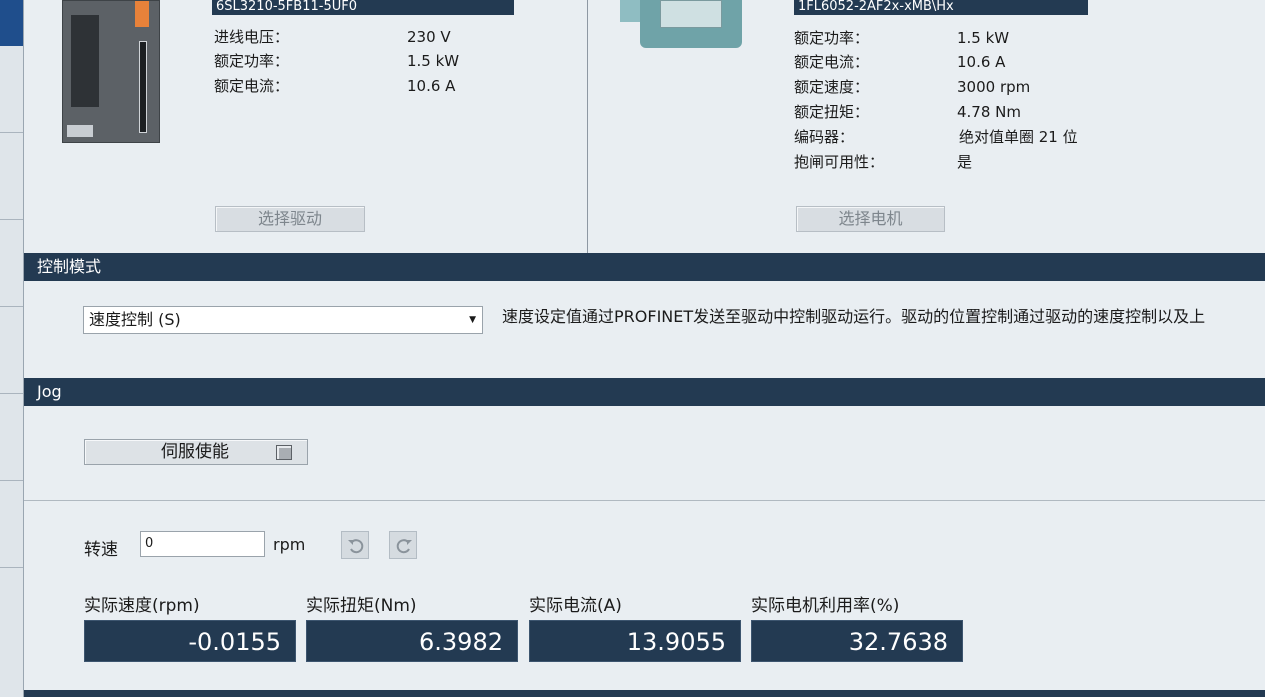 This screenshot has height=697, width=1265. What do you see at coordinates (284, 452) in the screenshot?
I see `checkbox-icon` at bounding box center [284, 452].